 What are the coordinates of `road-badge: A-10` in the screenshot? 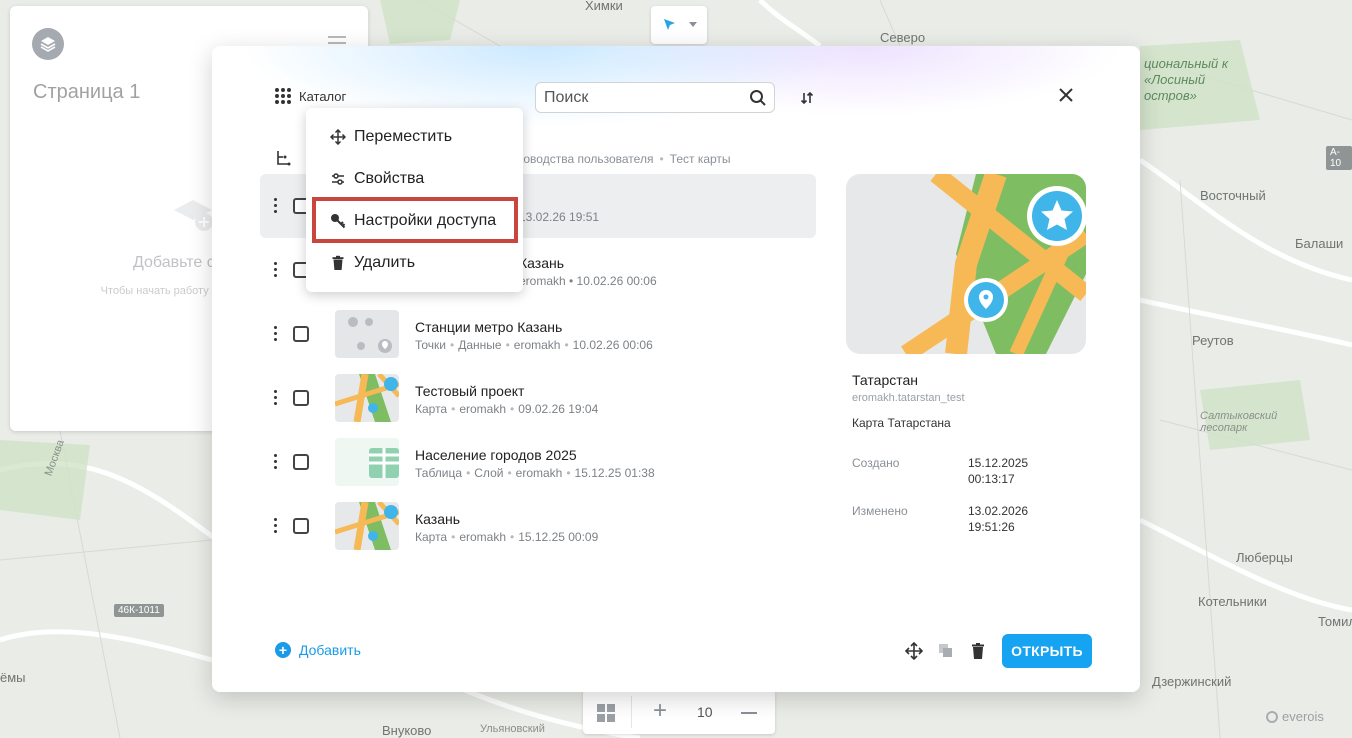 It's located at (1339, 158).